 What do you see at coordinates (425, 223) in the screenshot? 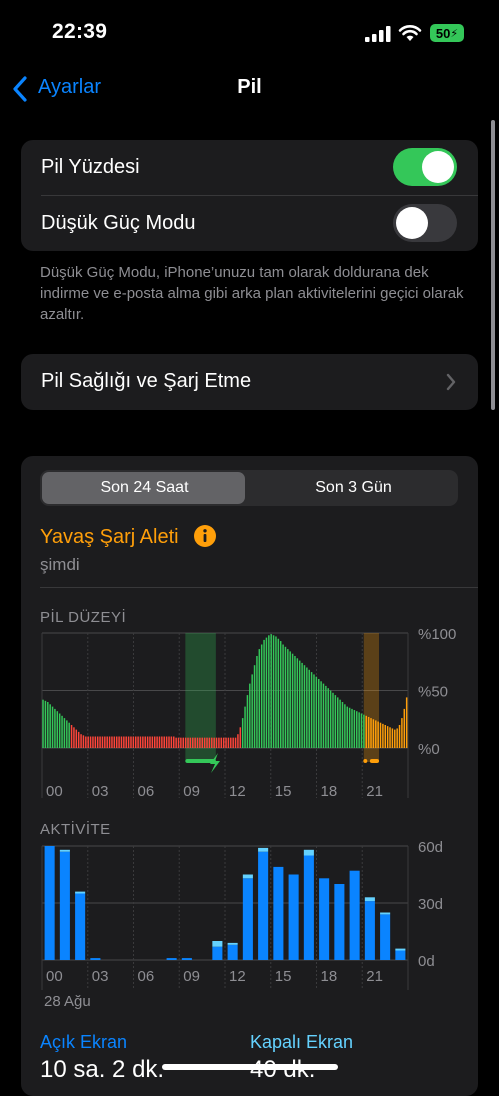
I see `low-power-mode-toggle` at bounding box center [425, 223].